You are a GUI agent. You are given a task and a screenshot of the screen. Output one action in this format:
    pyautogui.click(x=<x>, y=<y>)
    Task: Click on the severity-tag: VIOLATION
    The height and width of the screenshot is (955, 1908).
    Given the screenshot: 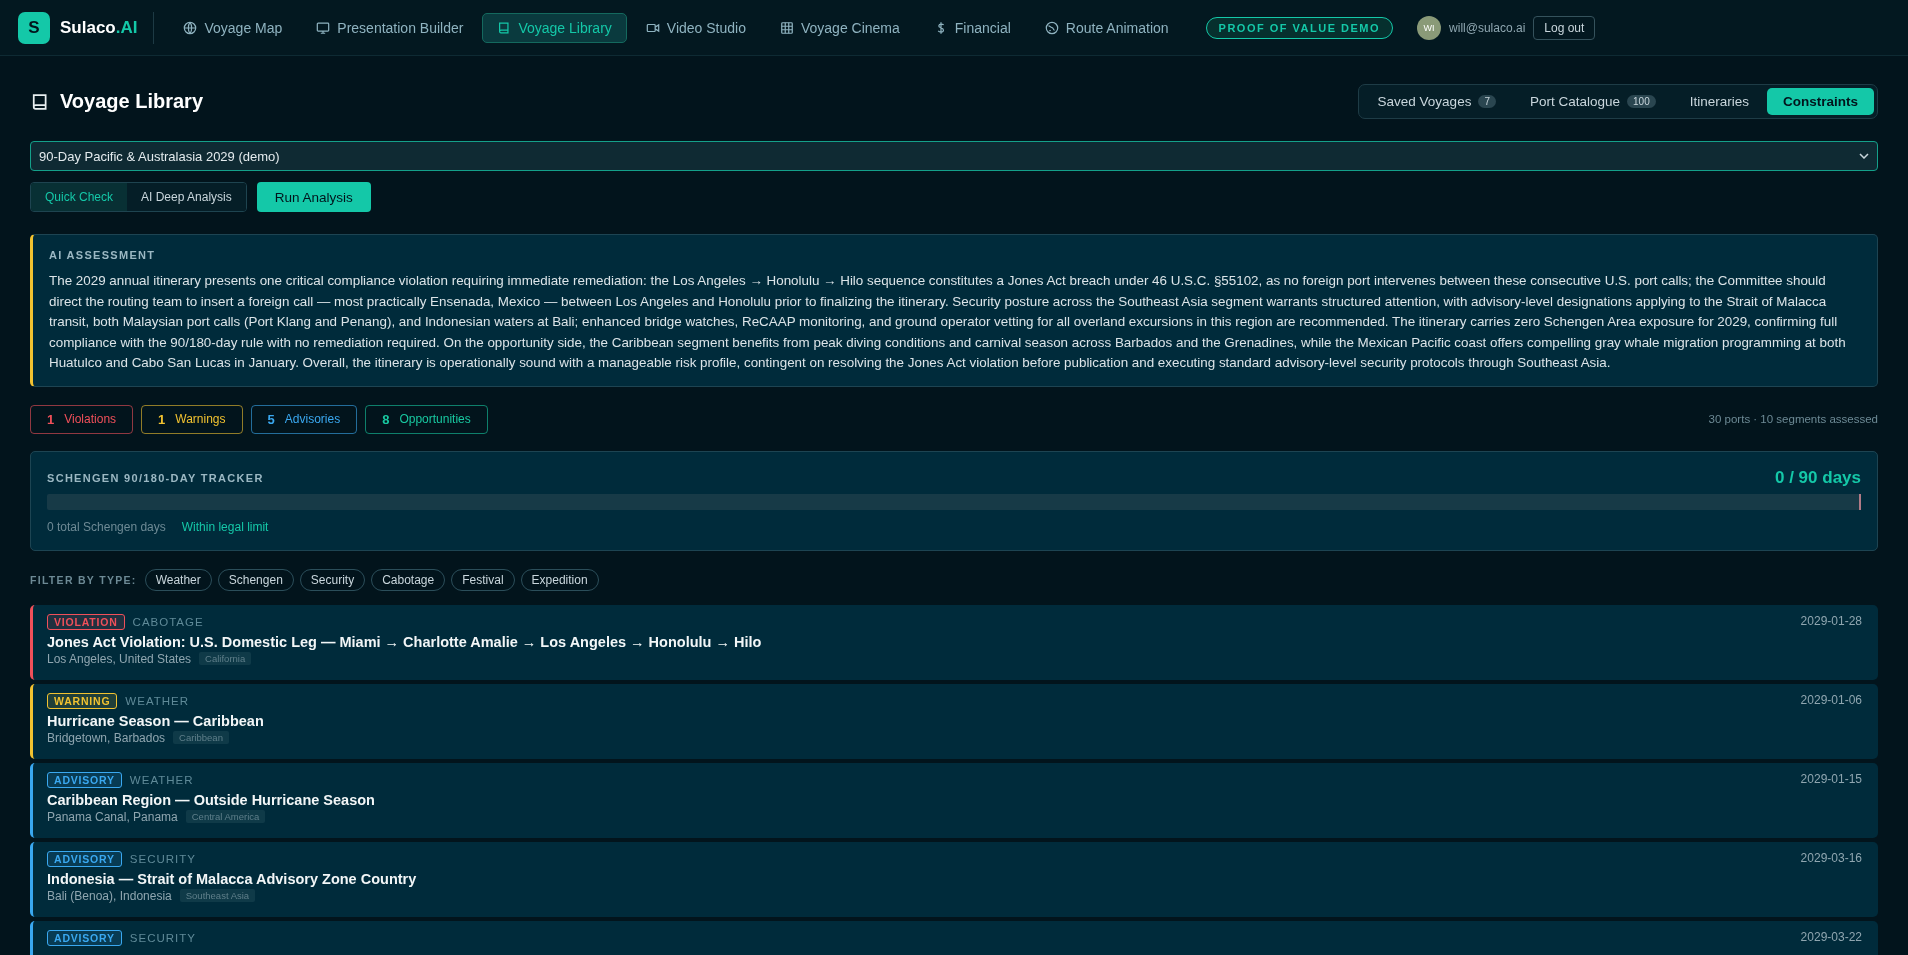 What is the action you would take?
    pyautogui.click(x=86, y=621)
    